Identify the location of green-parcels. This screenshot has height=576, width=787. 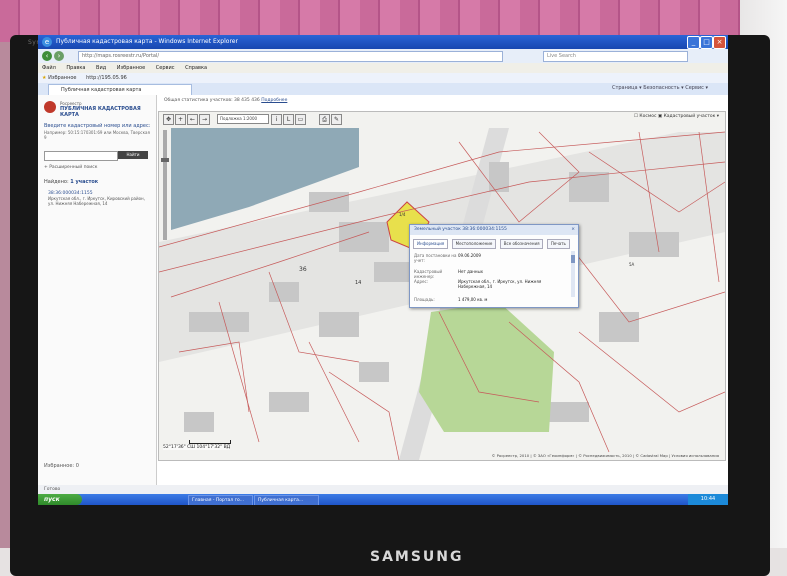
(486, 367).